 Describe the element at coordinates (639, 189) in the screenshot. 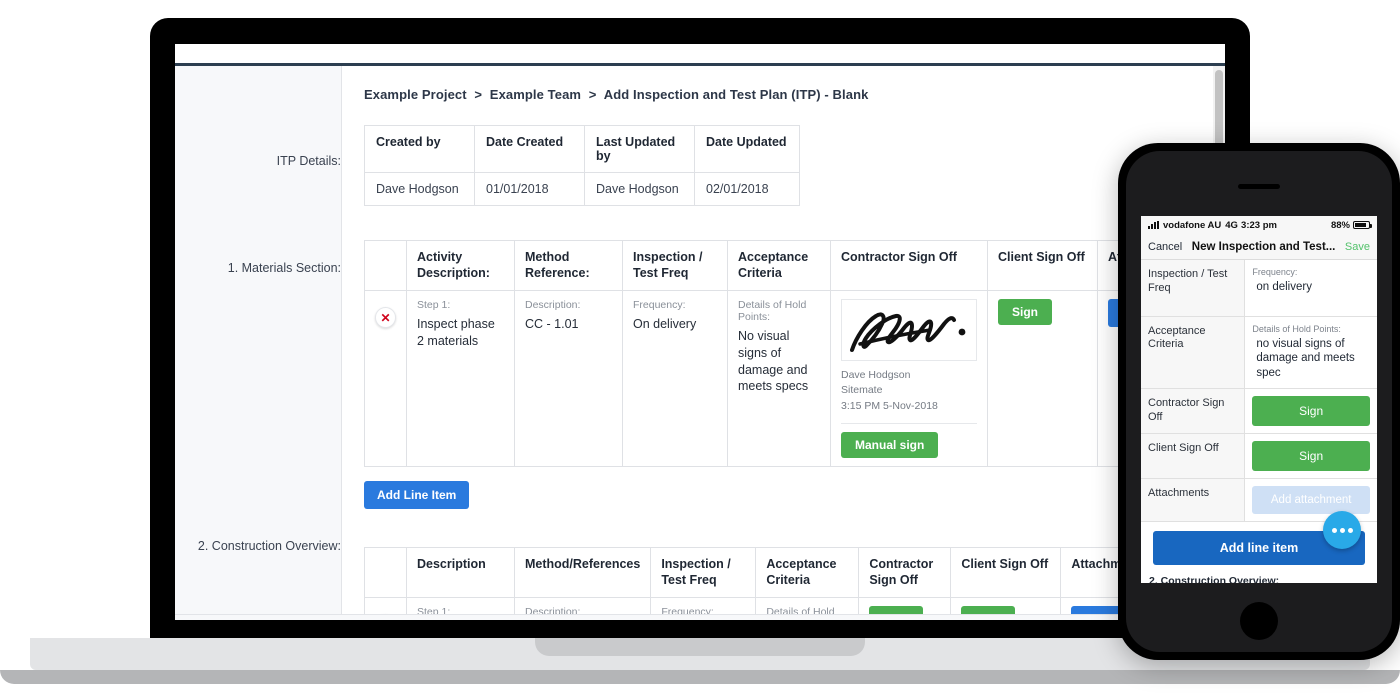

I see `cell-last-updated-by: Dave Hodgson` at that location.